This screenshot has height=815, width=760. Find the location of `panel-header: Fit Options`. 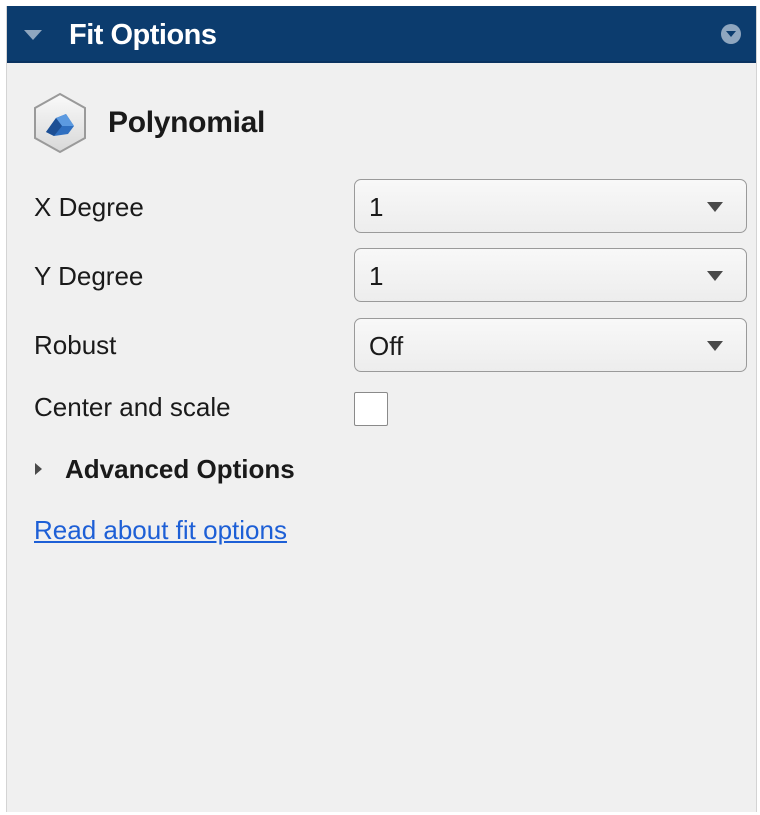

panel-header: Fit Options is located at coordinates (381, 34).